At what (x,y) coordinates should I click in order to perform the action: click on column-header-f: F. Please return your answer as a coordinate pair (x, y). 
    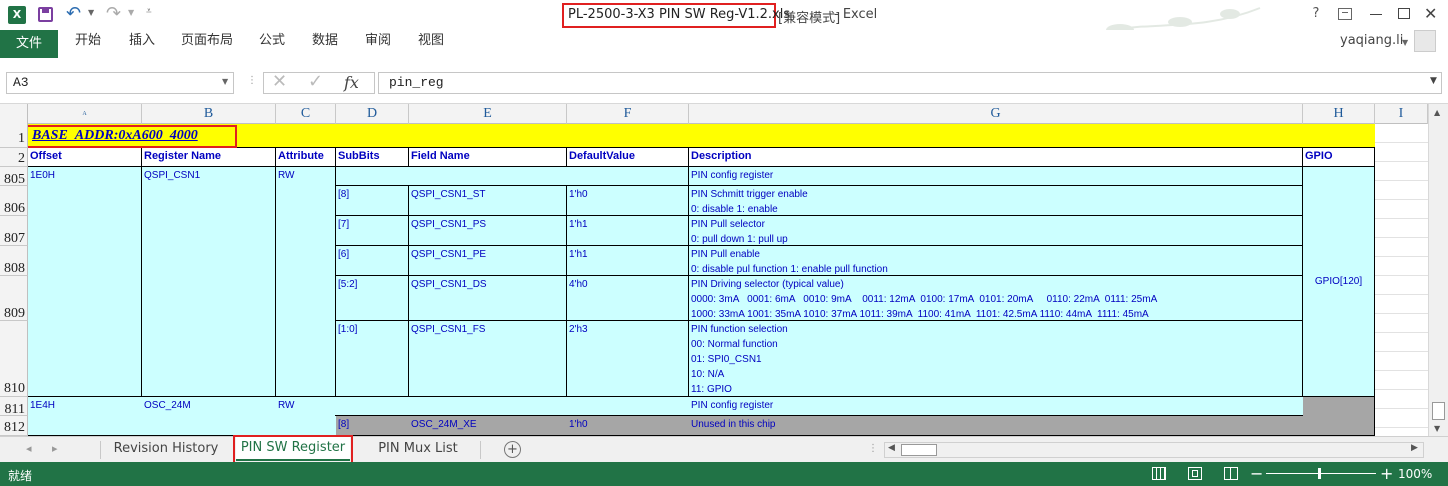
    Looking at the image, I should click on (628, 114).